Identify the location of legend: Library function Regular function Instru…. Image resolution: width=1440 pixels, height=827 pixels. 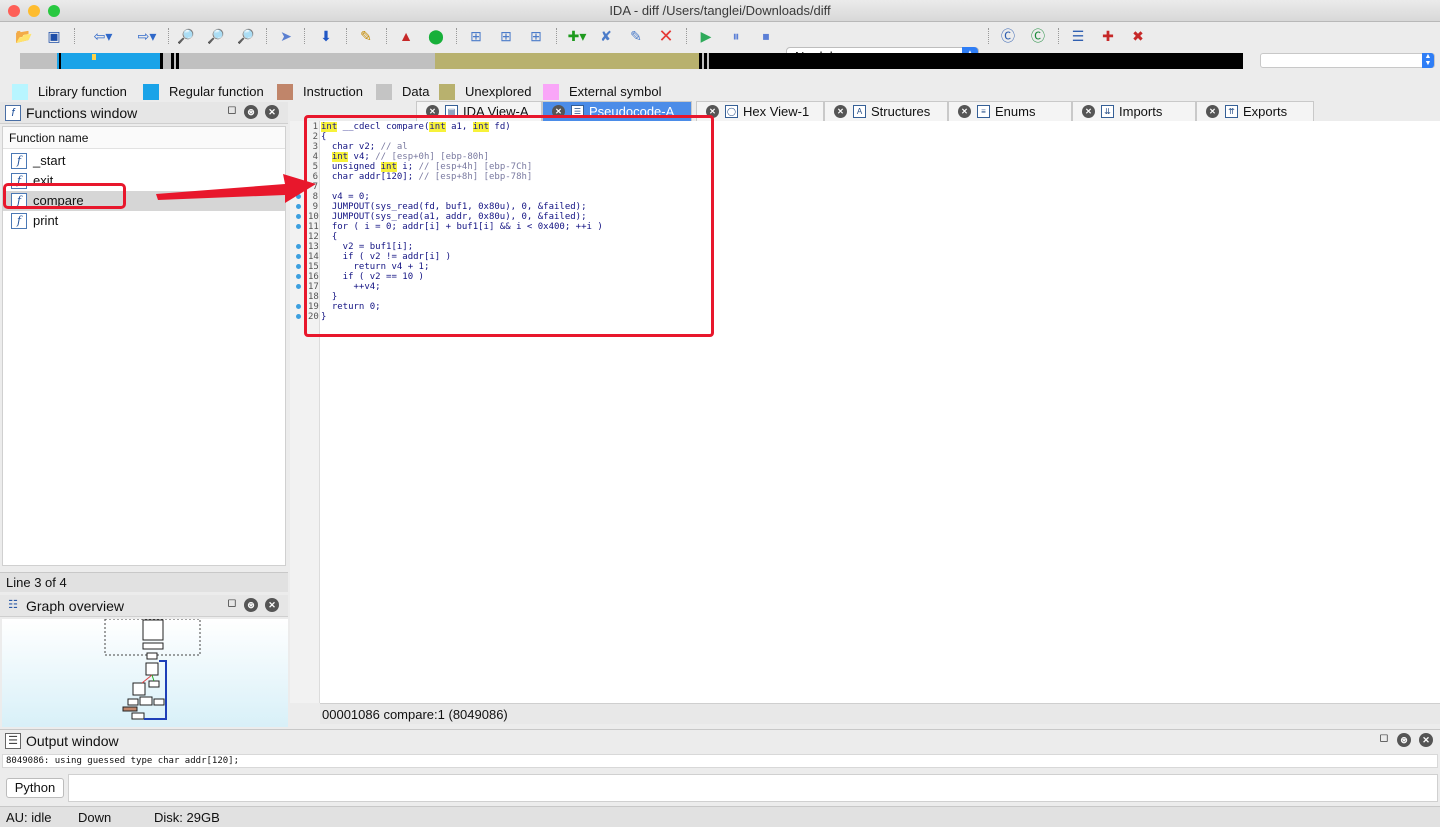
(720, 91).